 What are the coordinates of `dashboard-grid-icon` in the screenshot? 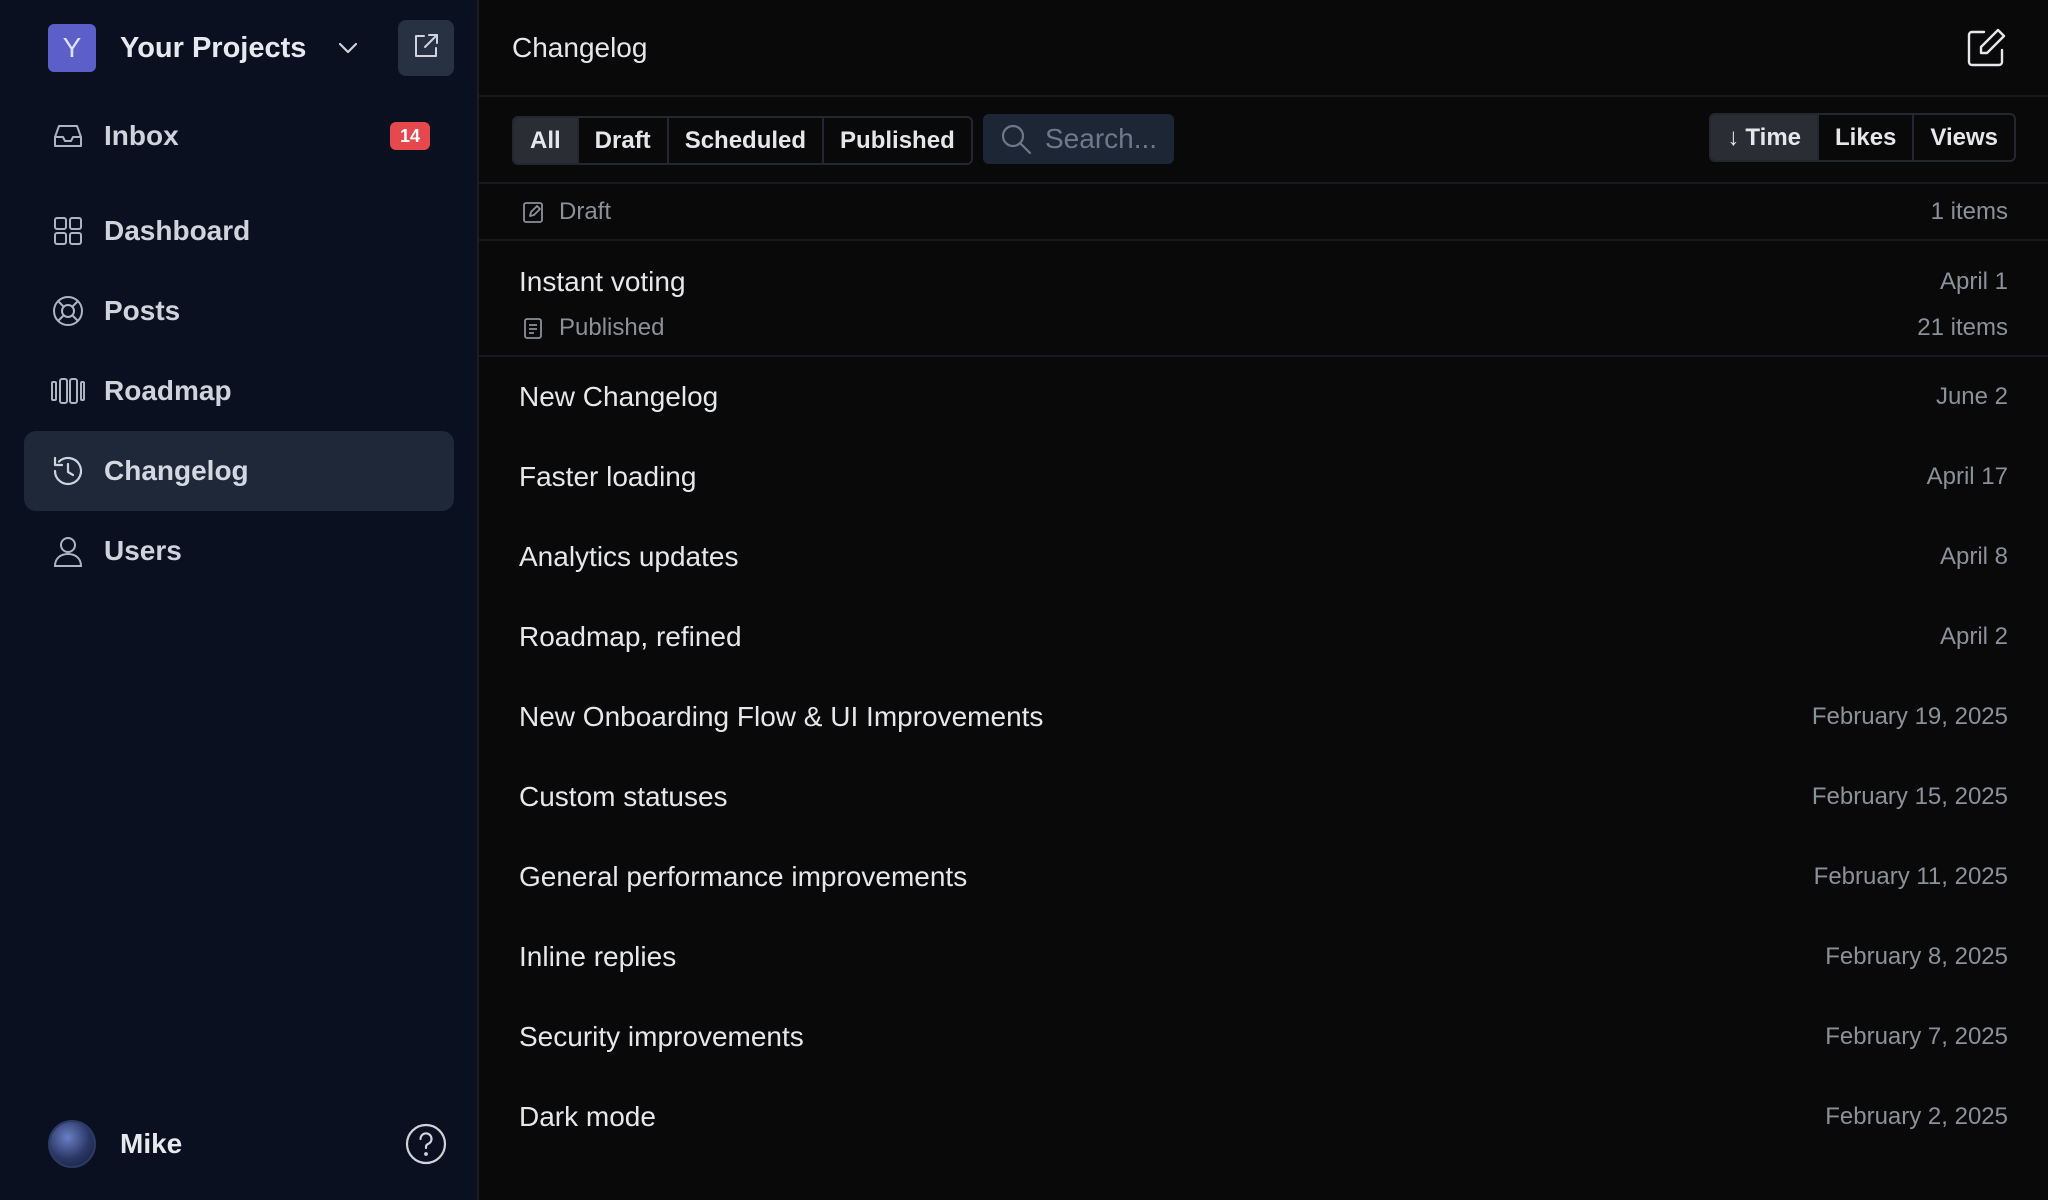 It's located at (68, 231).